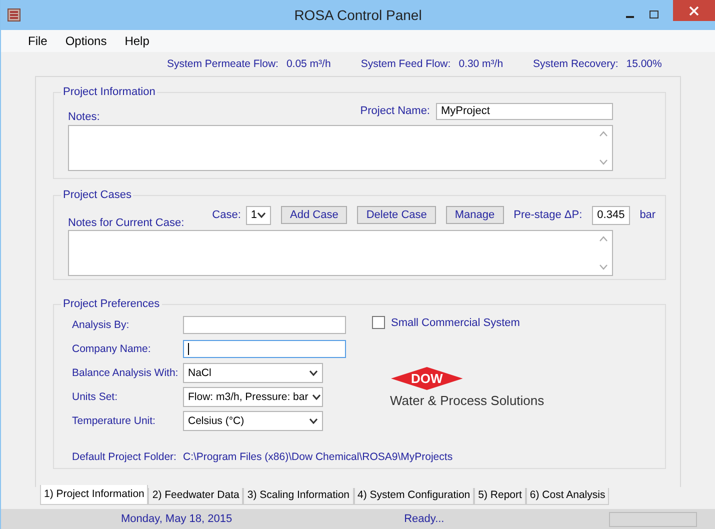 The width and height of the screenshot is (715, 529). I want to click on action-button: Manage, so click(475, 215).